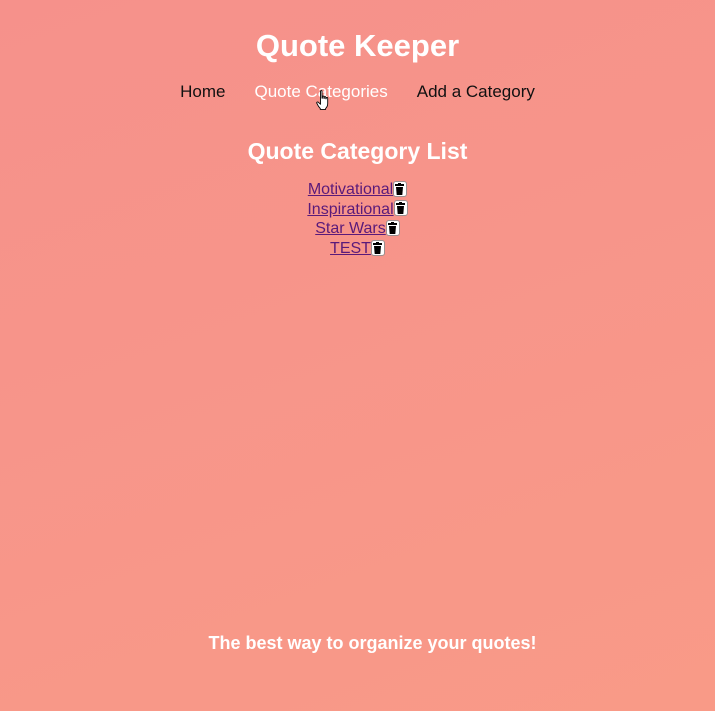  I want to click on list-item: Inspirational, so click(357, 210).